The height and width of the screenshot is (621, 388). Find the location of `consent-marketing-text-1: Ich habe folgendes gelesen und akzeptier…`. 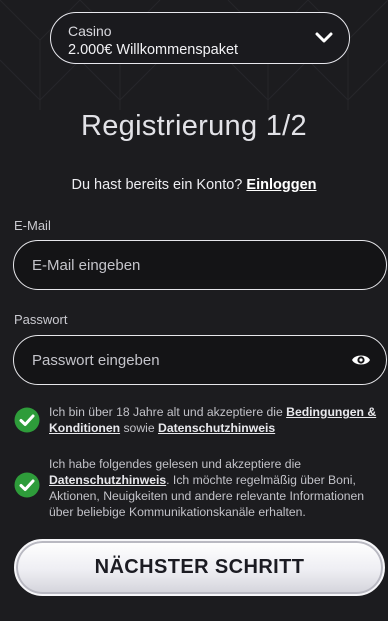

consent-marketing-text-1: Ich habe folgendes gelesen und akzeptier… is located at coordinates (175, 464).